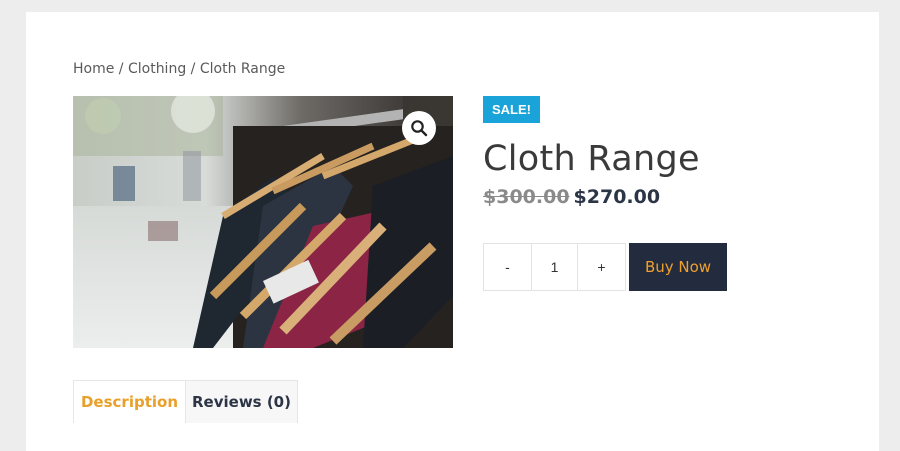  What do you see at coordinates (591, 159) in the screenshot?
I see `product-title: Cloth Range` at bounding box center [591, 159].